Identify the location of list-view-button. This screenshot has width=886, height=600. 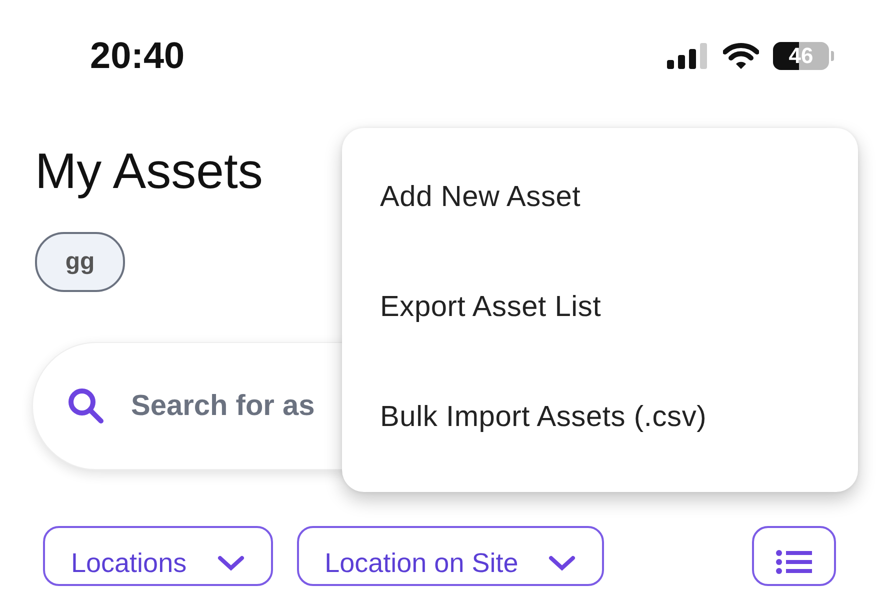
(794, 556).